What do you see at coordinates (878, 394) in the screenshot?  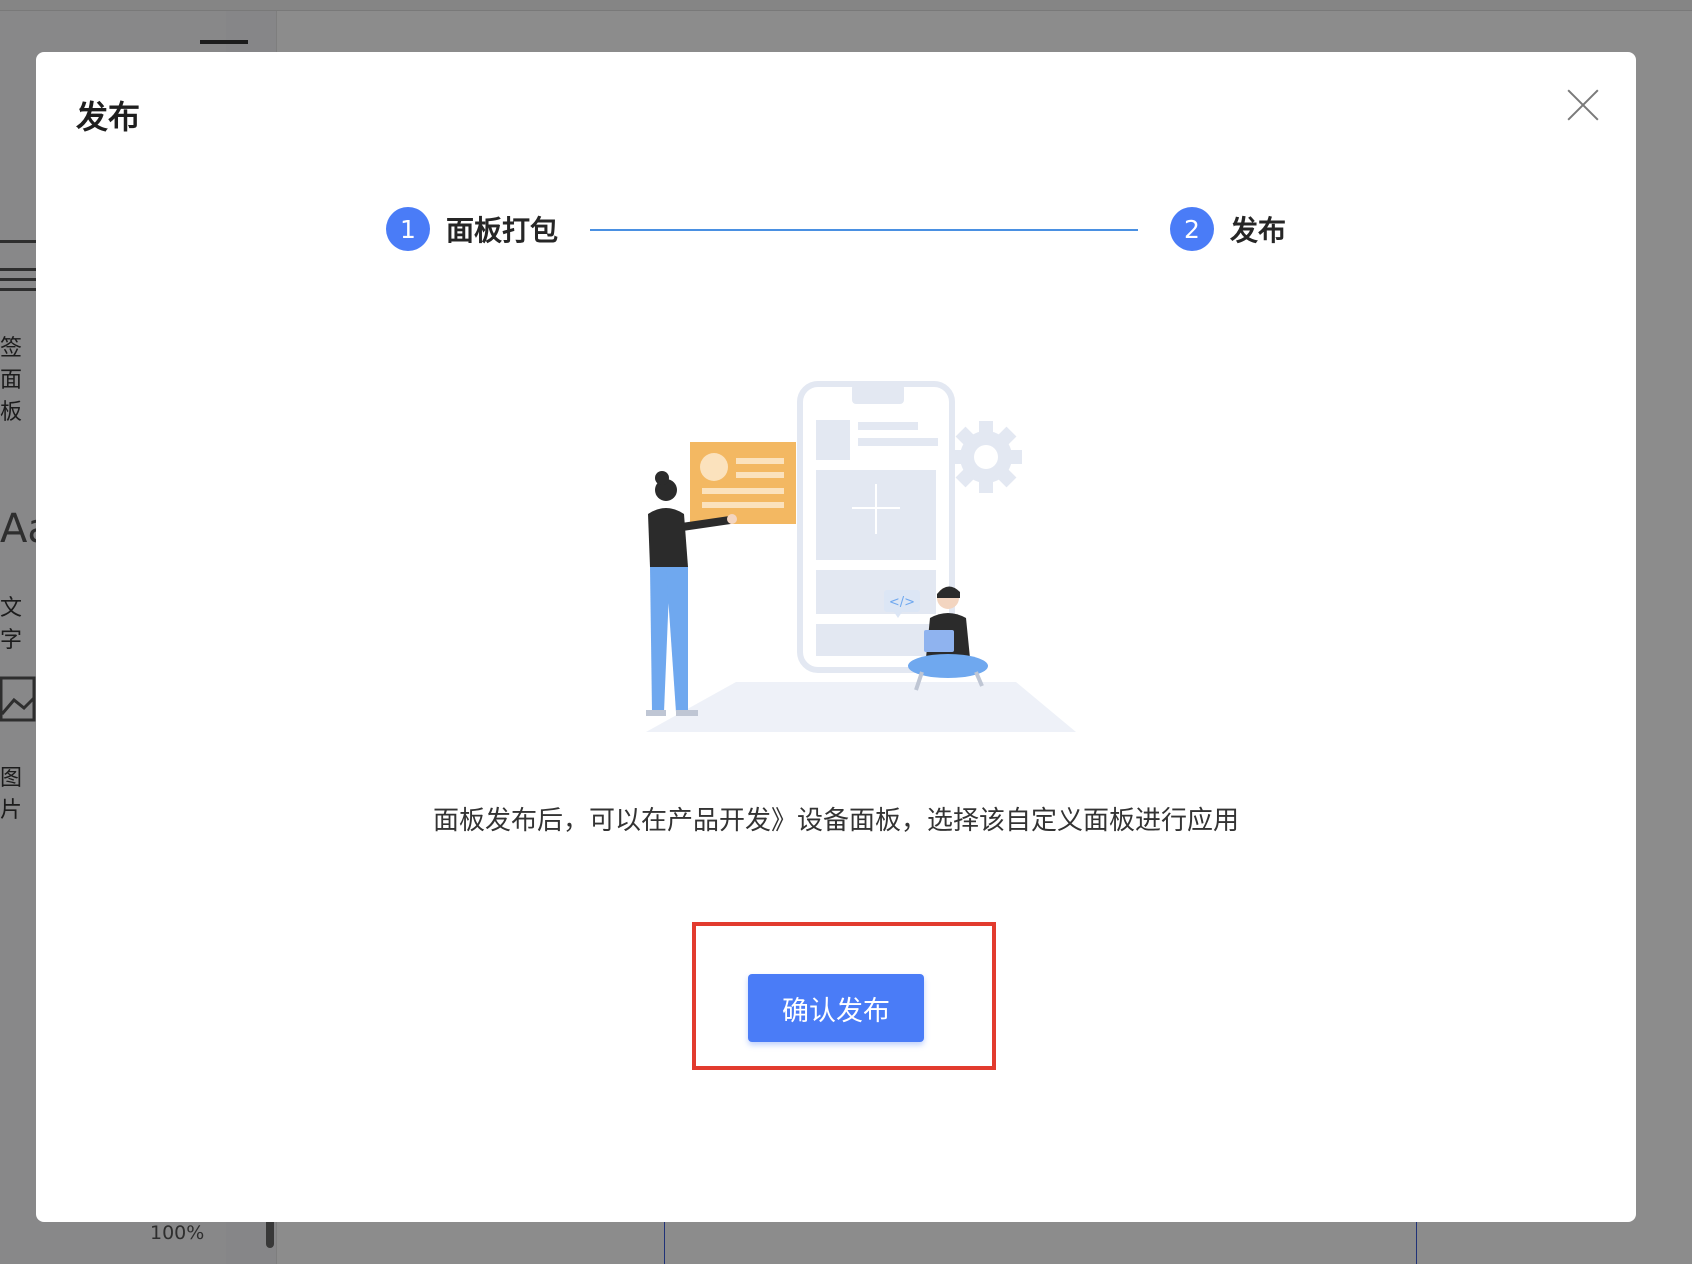 I see `phone-notch` at bounding box center [878, 394].